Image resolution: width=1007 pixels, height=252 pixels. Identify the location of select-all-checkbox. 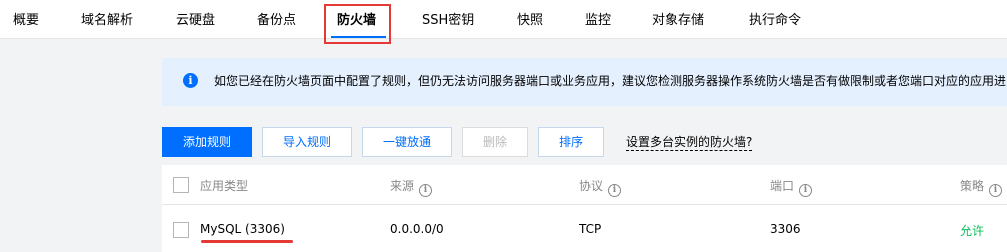
(181, 185).